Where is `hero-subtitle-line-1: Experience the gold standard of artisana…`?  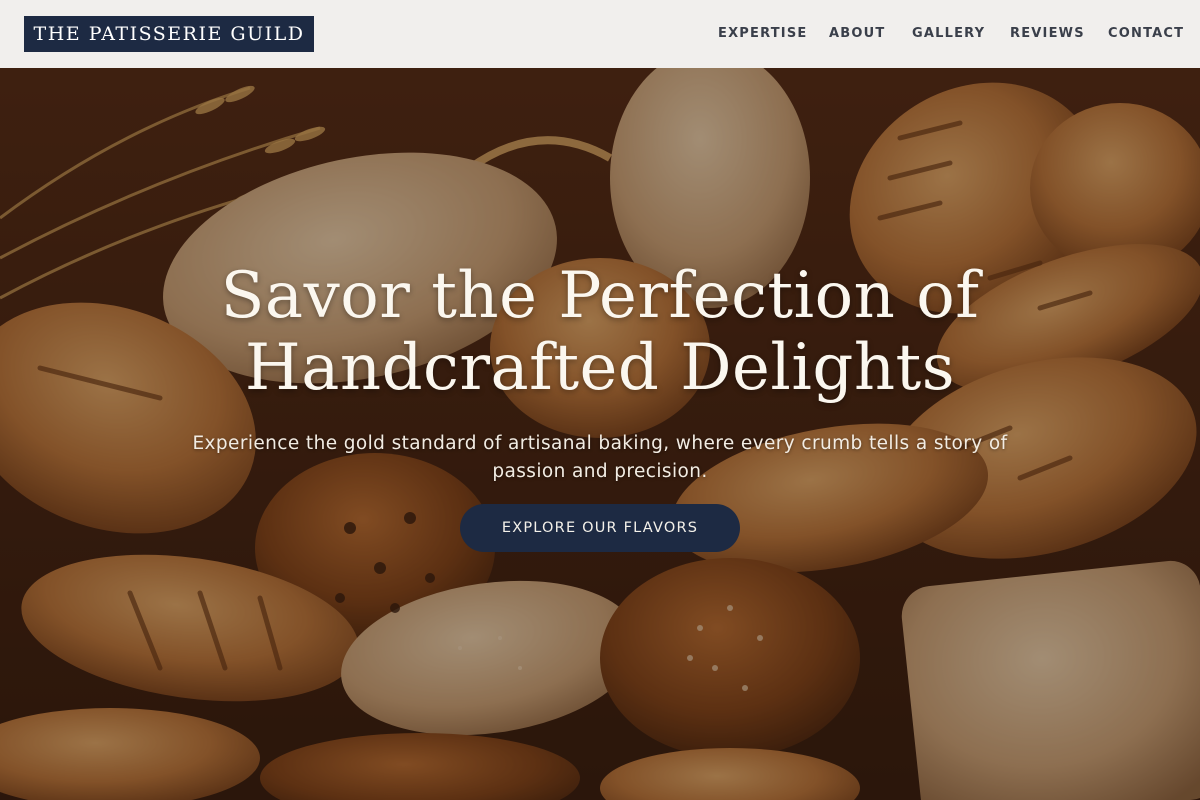
hero-subtitle-line-1: Experience the gold standard of artisana… is located at coordinates (600, 443).